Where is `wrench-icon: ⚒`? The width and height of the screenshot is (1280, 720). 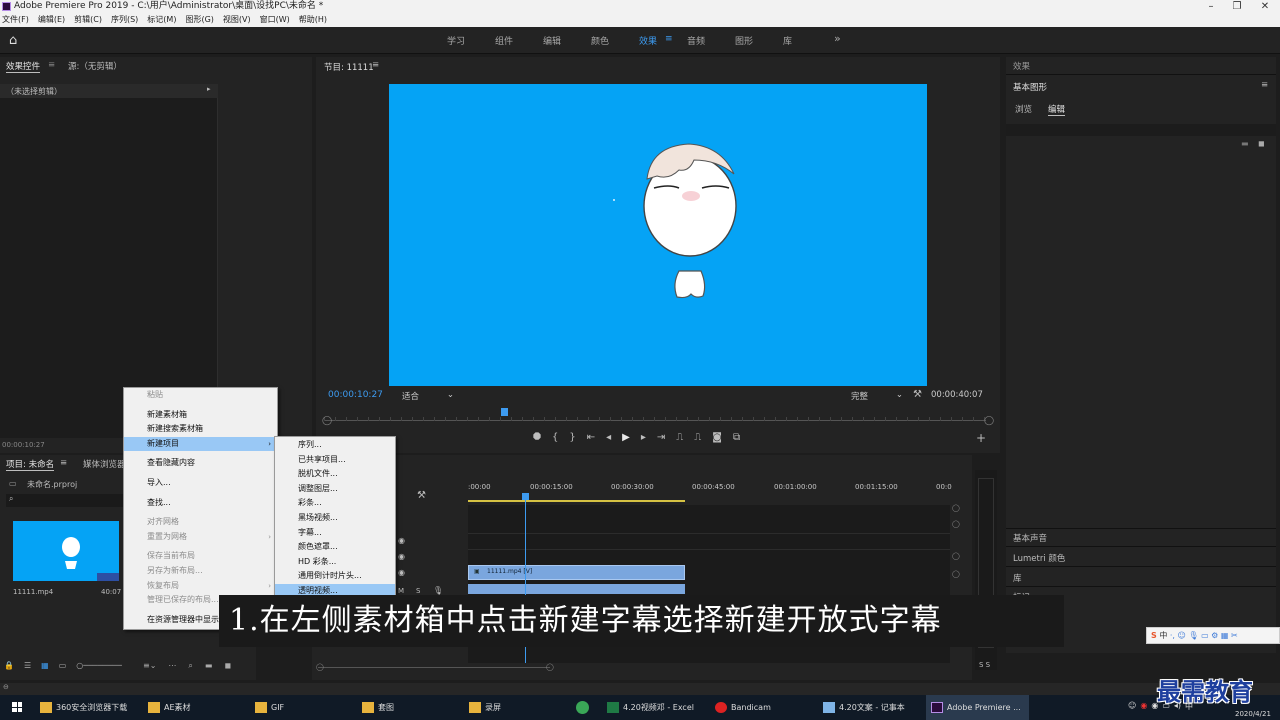
wrench-icon: ⚒ is located at coordinates (917, 394).